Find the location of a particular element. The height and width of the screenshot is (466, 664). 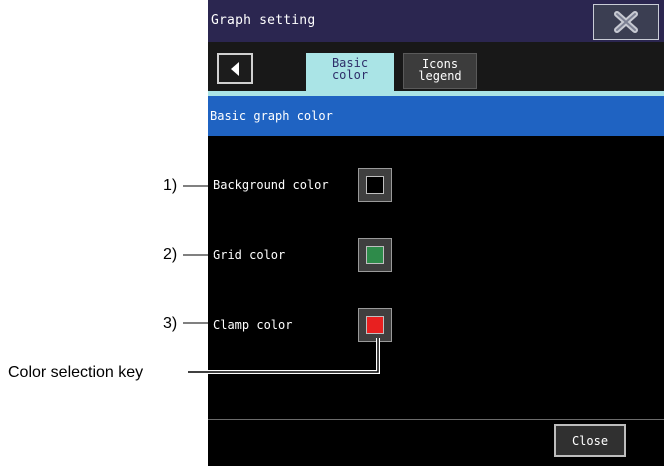

leader-line-key-halo is located at coordinates (284, 356).